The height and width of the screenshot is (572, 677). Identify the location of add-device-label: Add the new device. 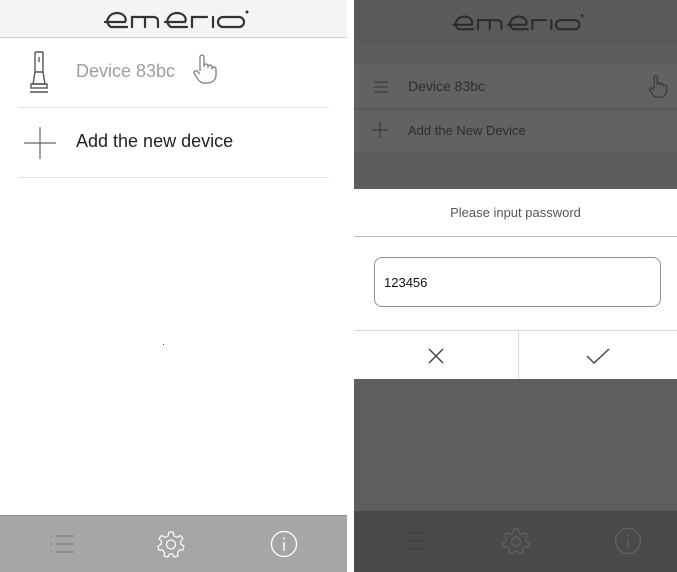
(155, 141).